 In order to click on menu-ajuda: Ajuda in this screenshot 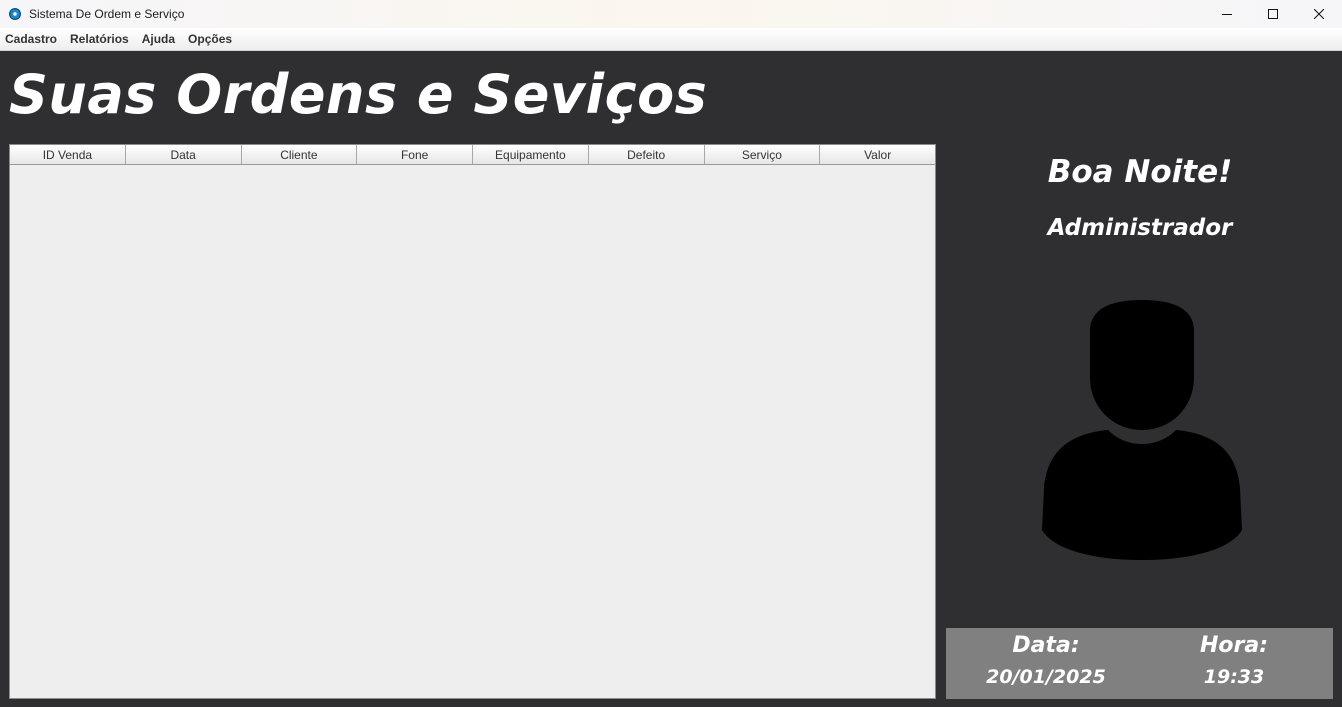, I will do `click(158, 39)`.